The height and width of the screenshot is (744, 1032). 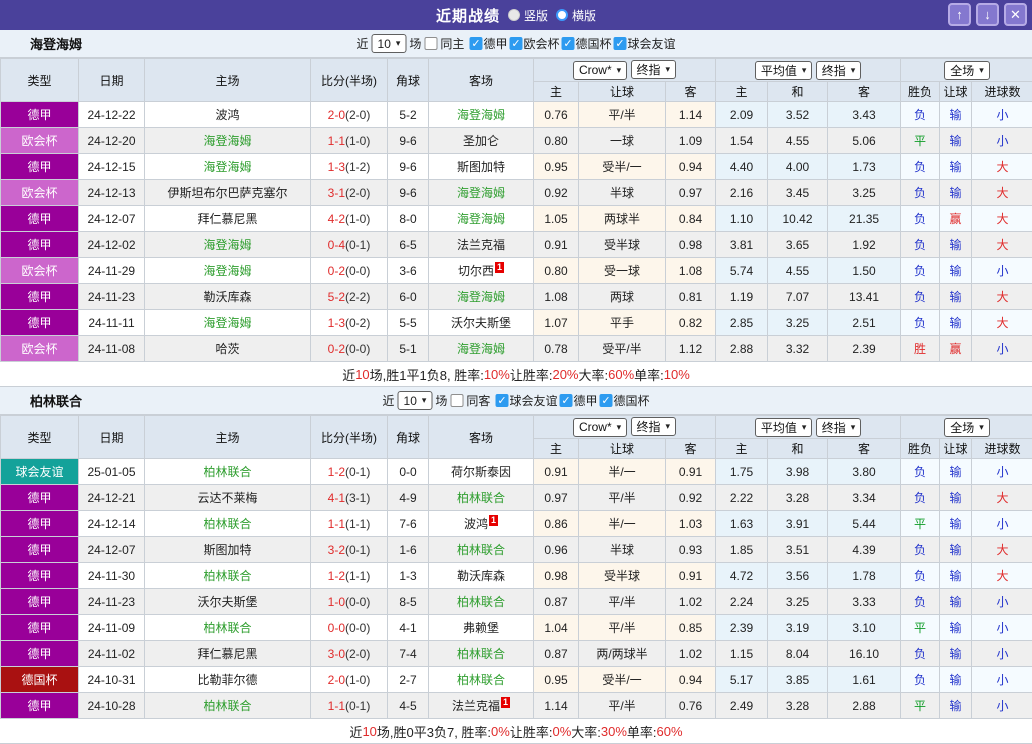 What do you see at coordinates (227, 115) in the screenshot?
I see `home-team-name: 波鸿` at bounding box center [227, 115].